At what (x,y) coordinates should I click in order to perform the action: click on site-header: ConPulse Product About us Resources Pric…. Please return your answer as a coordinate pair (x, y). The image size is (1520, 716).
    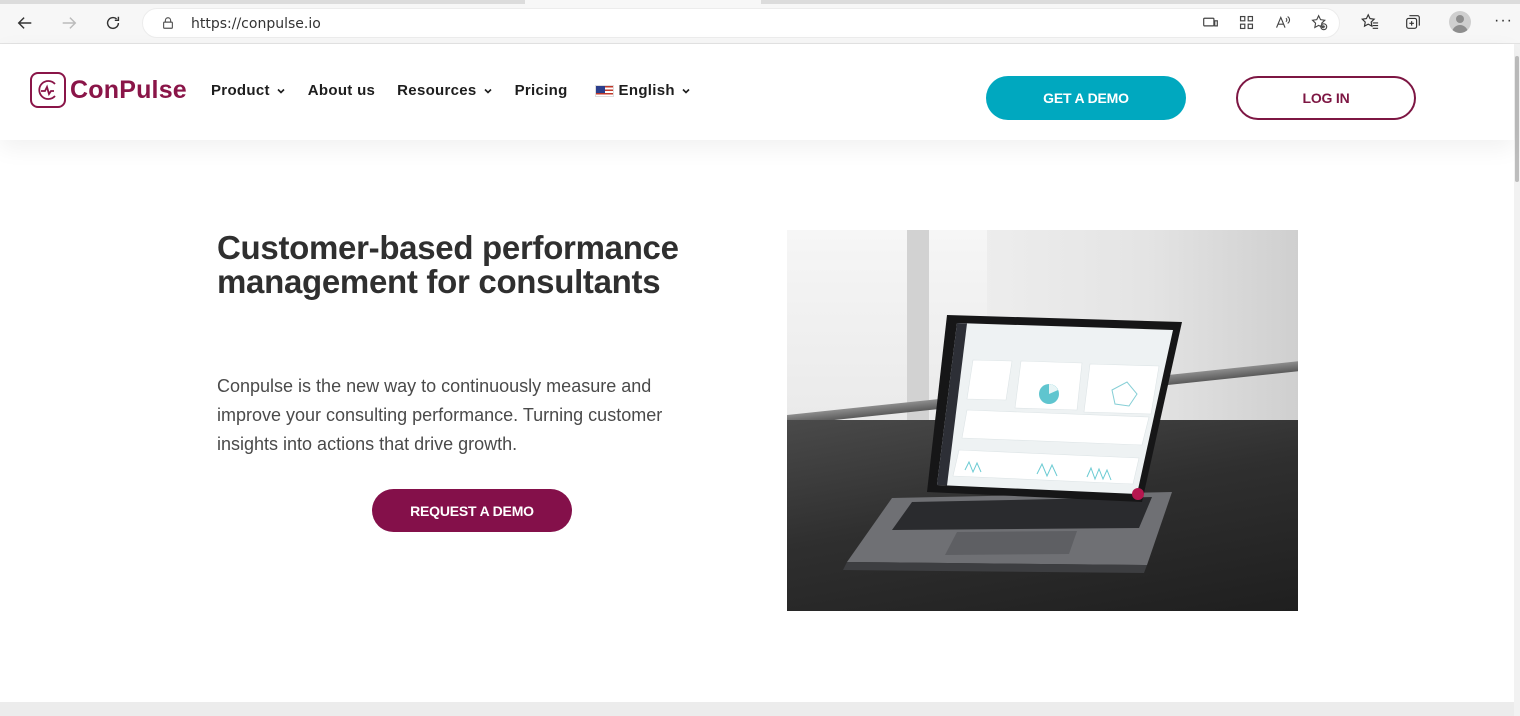
    Looking at the image, I should click on (757, 92).